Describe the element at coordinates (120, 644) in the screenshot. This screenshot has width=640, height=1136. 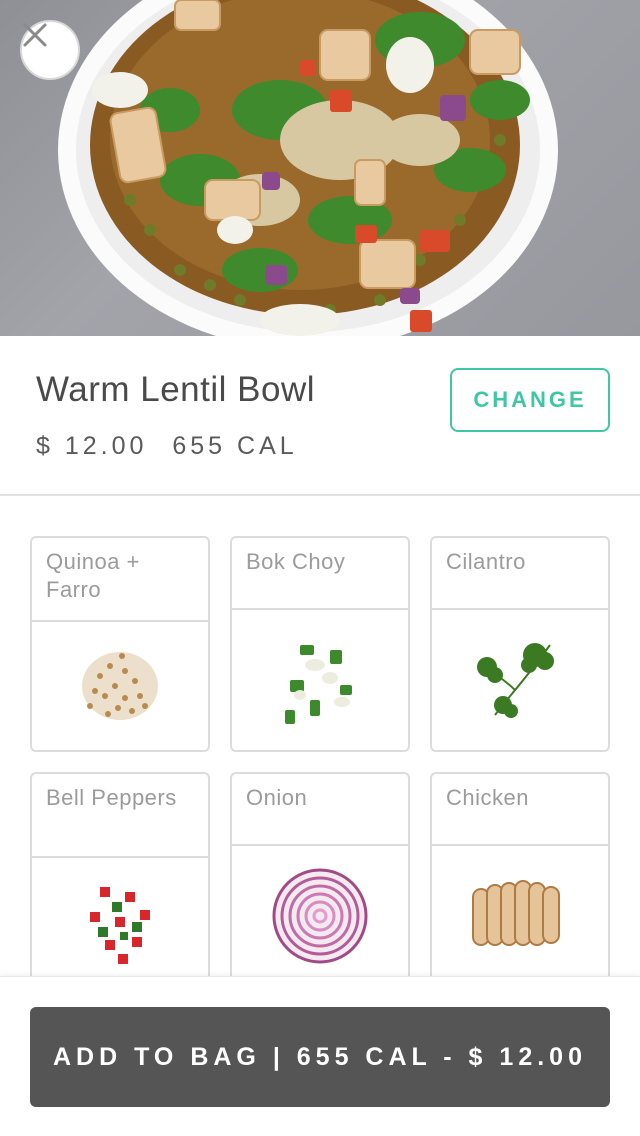
I see `ingredient-card-quinoa-farro: Quinoa + Farro` at that location.